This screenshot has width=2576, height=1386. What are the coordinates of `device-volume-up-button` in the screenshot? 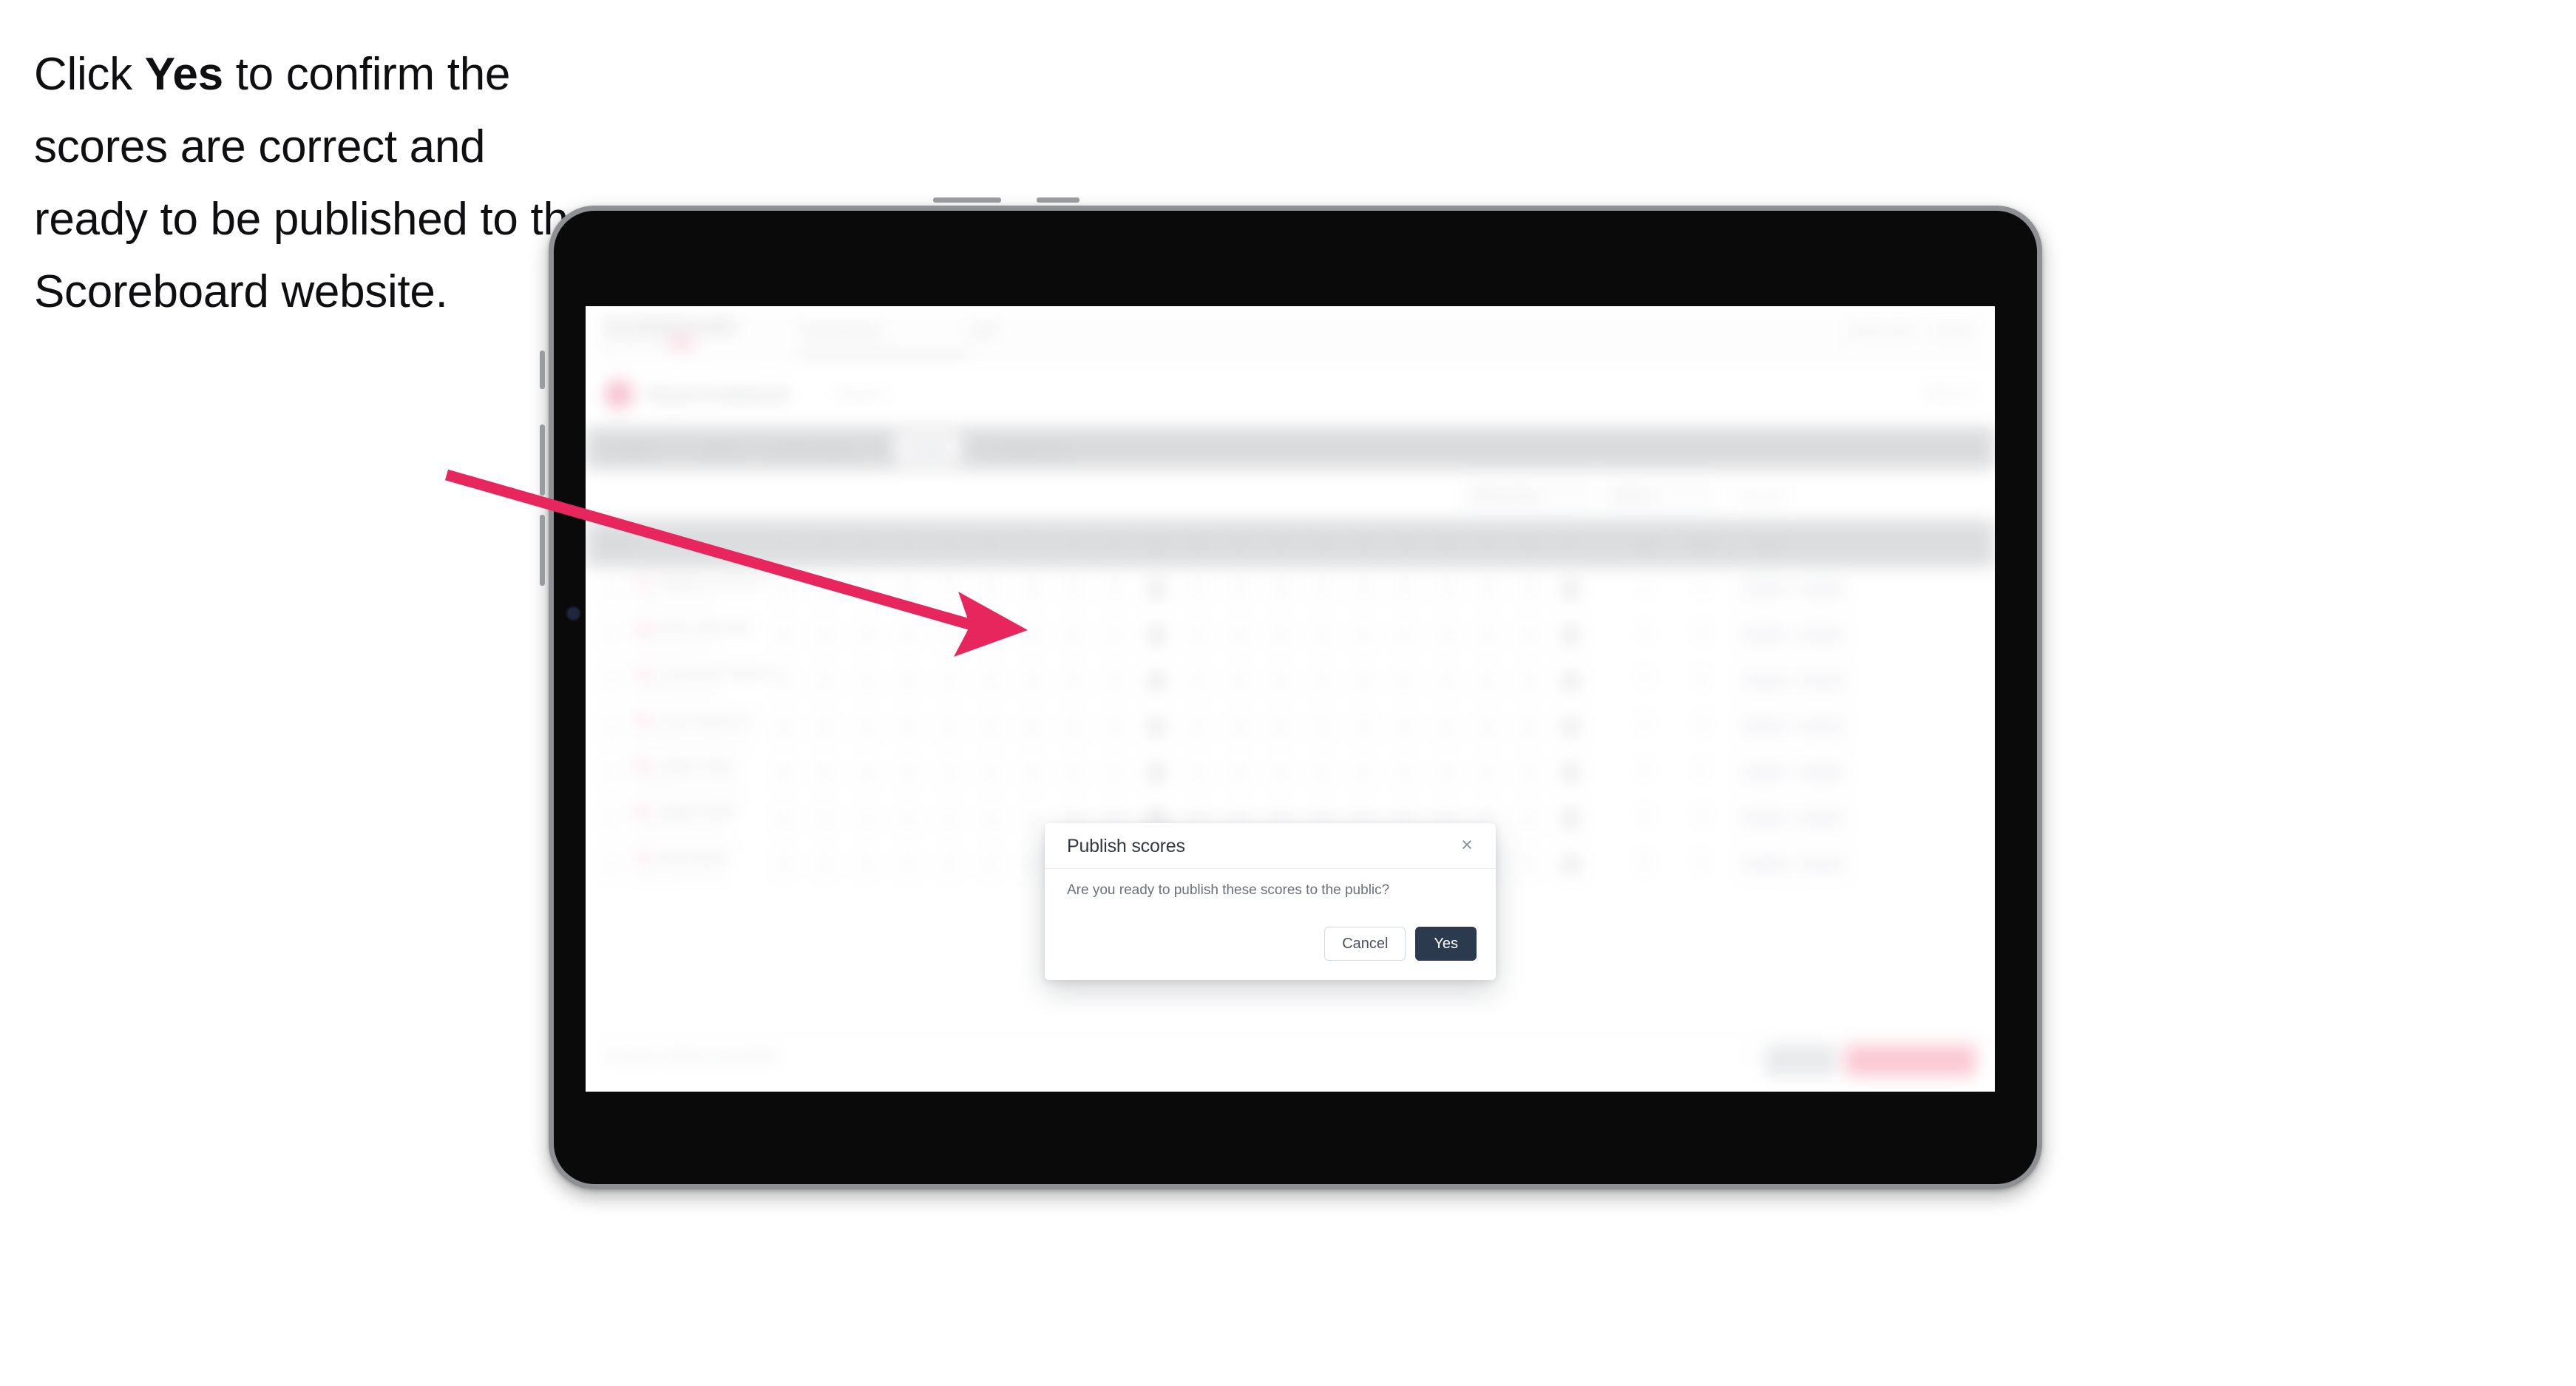 It's located at (542, 460).